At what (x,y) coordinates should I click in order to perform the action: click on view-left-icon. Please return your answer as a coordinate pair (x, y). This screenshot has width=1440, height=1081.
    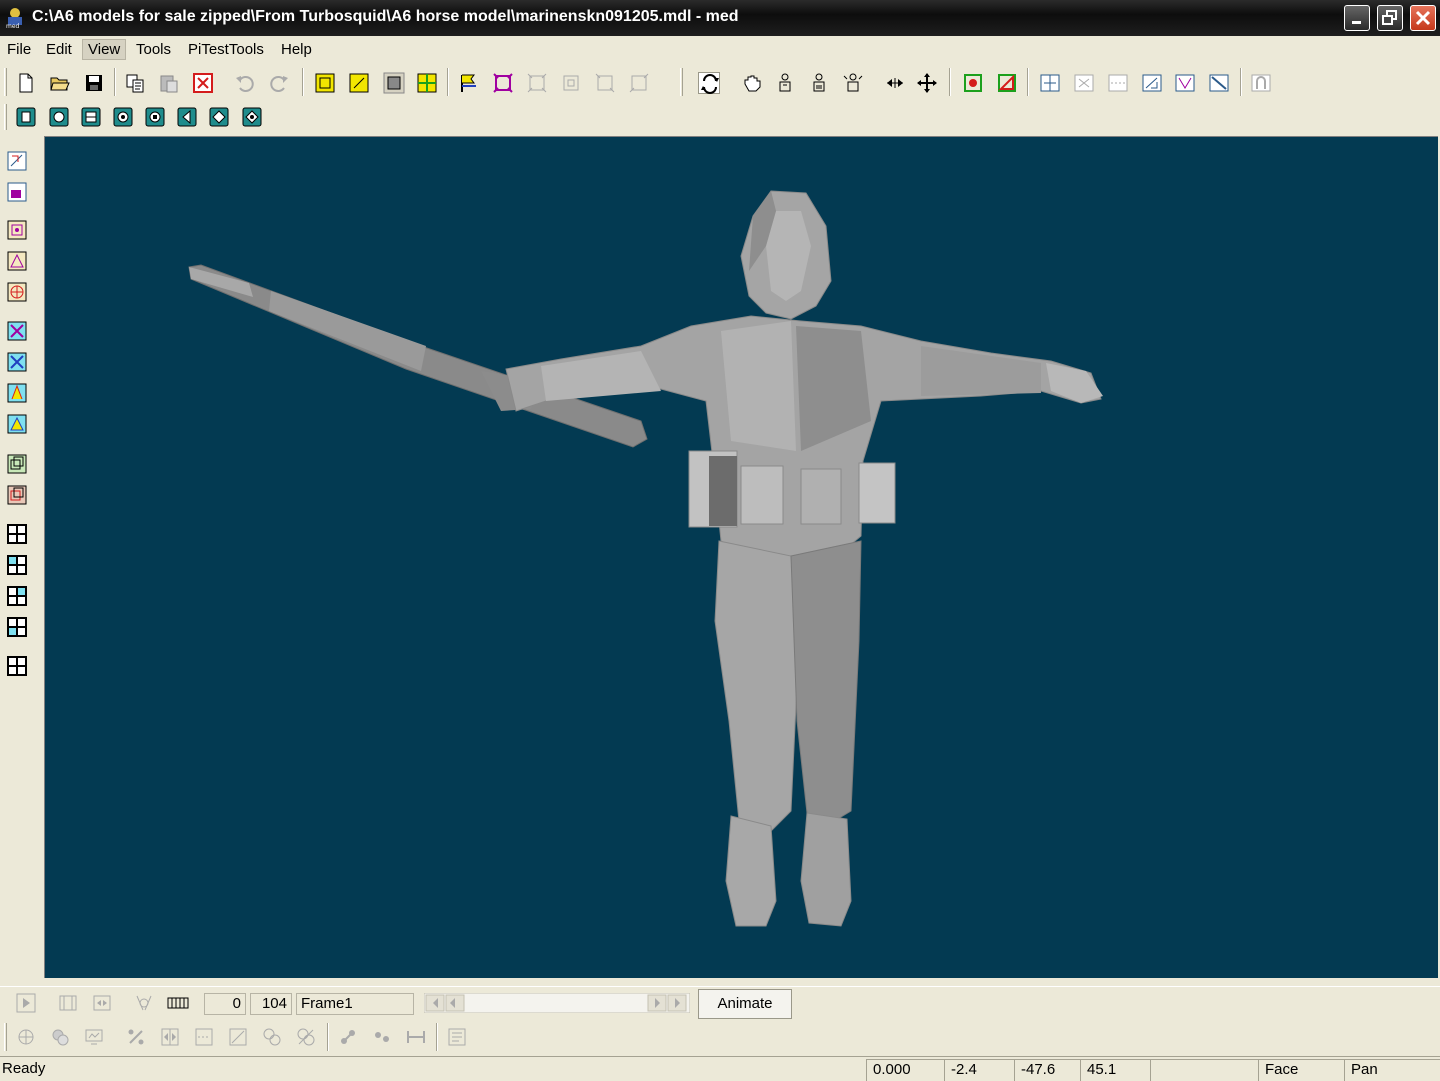
    Looking at the image, I should click on (187, 117).